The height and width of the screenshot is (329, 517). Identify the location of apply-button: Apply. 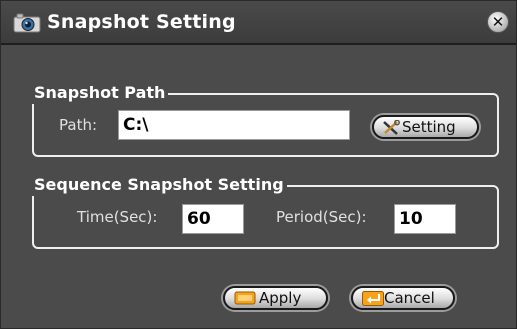
(275, 298).